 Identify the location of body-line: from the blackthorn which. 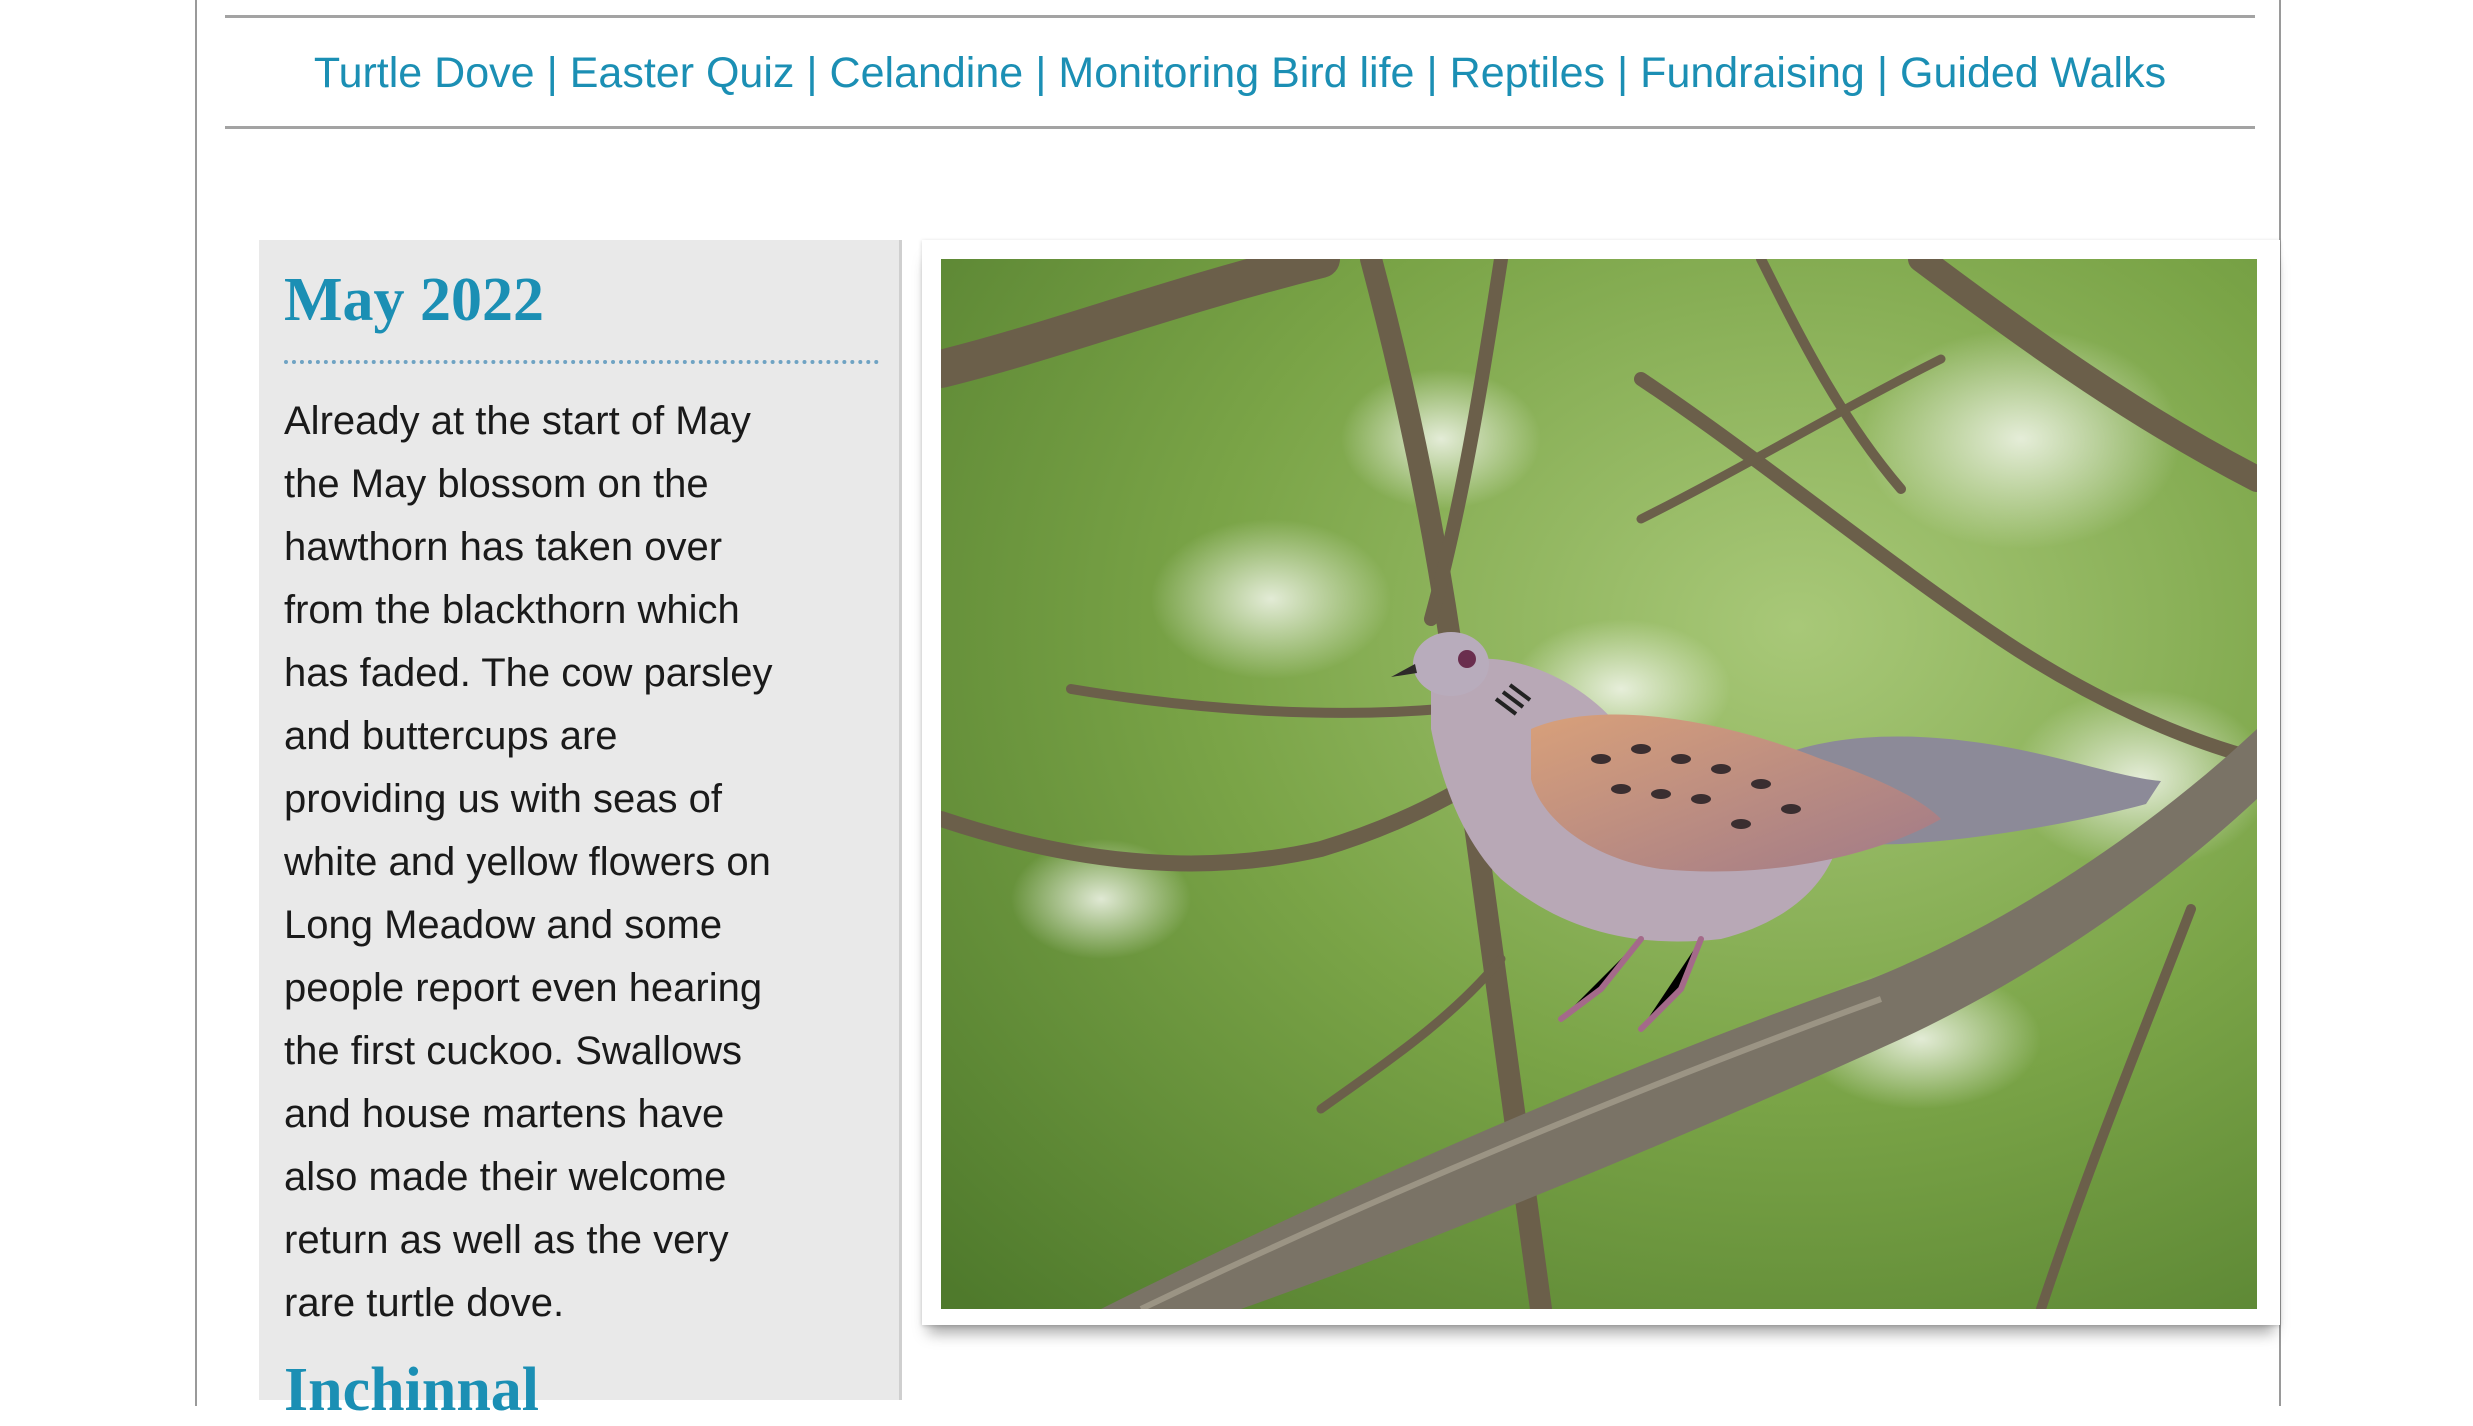
(512, 610).